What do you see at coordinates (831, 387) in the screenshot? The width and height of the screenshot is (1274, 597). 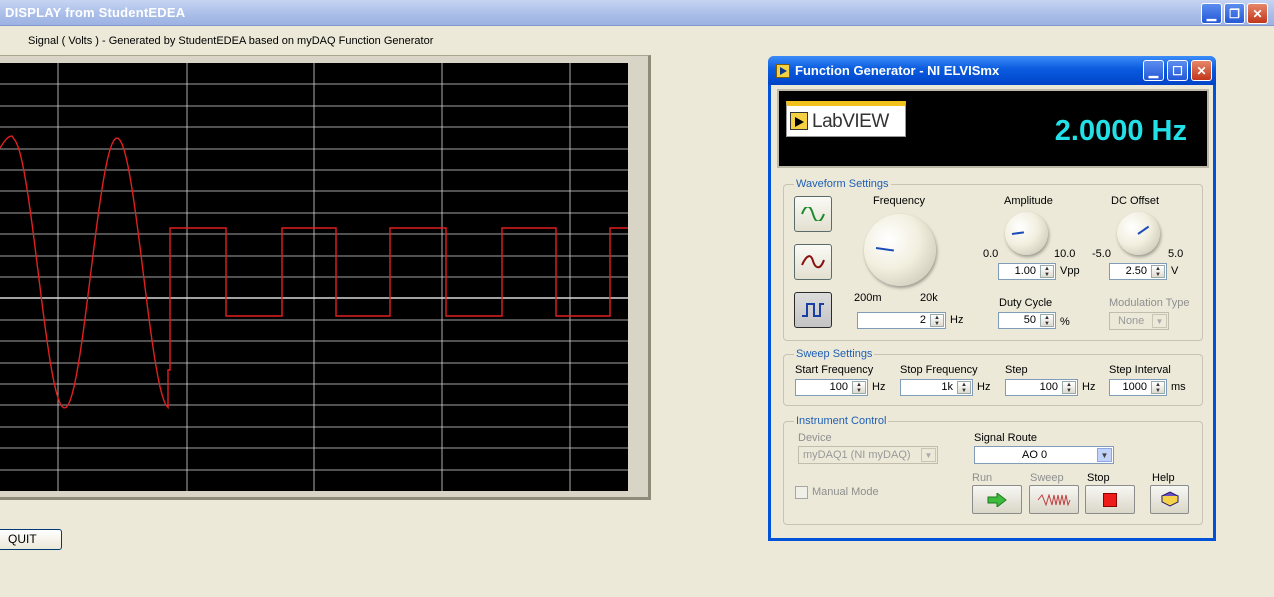 I see `start-frequency-input: 100 ▲ ▼` at bounding box center [831, 387].